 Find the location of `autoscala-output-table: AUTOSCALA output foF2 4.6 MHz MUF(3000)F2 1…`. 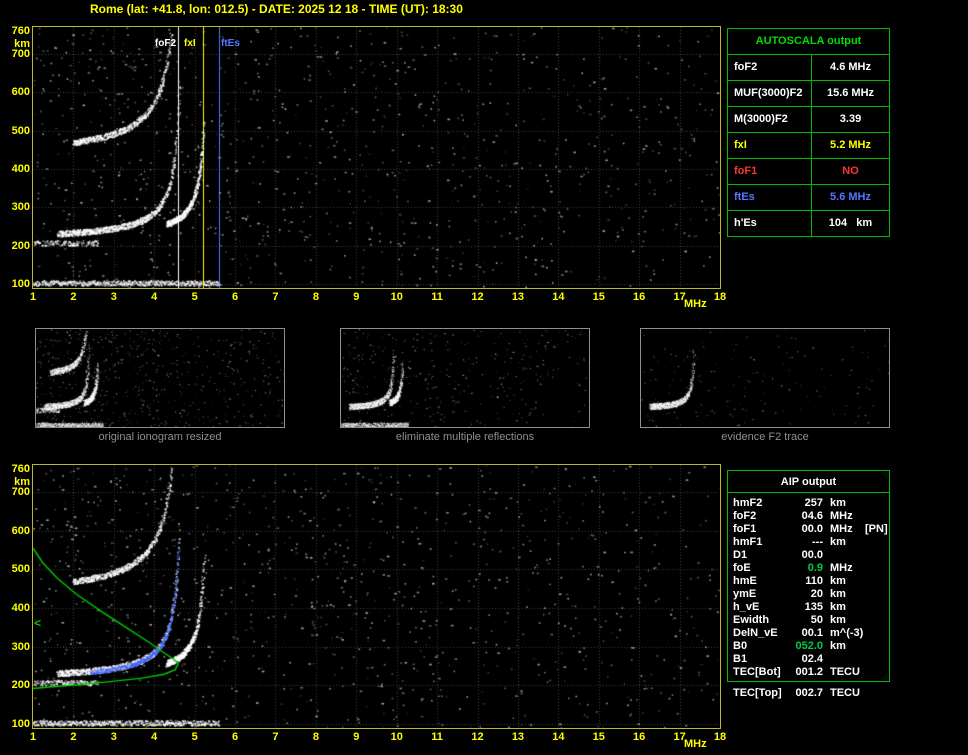

autoscala-output-table: AUTOSCALA output foF2 4.6 MHz MUF(3000)F2 1… is located at coordinates (808, 132).